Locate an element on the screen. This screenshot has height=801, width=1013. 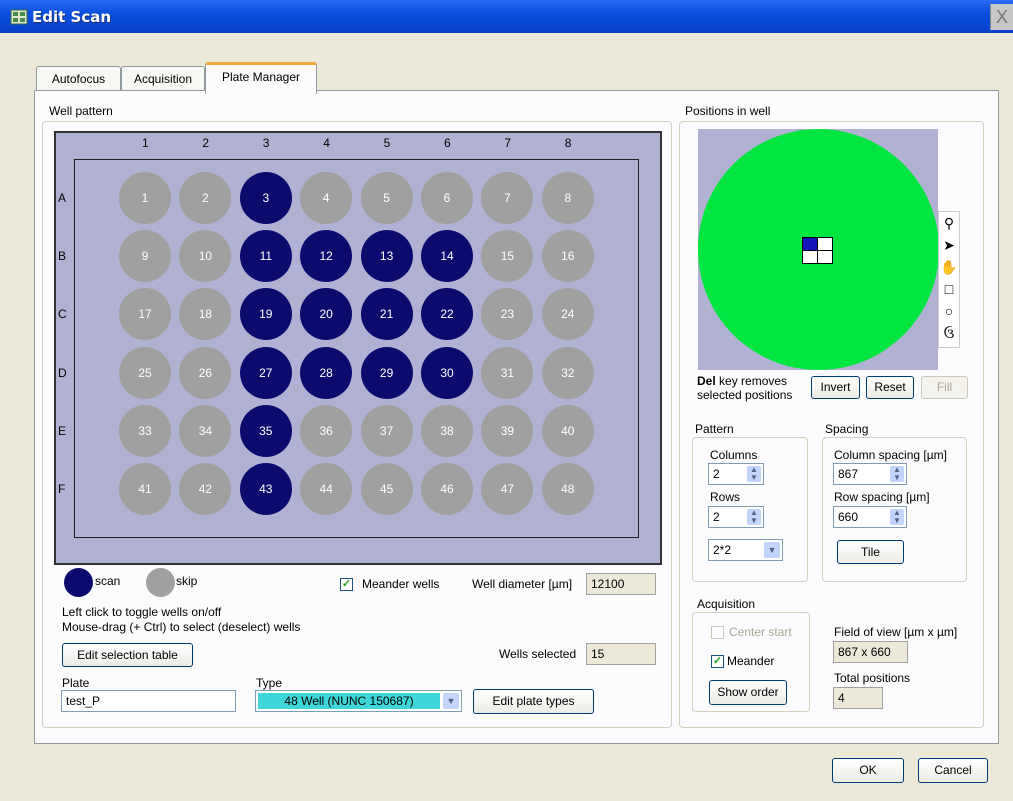
well-E8: 40 is located at coordinates (567, 430).